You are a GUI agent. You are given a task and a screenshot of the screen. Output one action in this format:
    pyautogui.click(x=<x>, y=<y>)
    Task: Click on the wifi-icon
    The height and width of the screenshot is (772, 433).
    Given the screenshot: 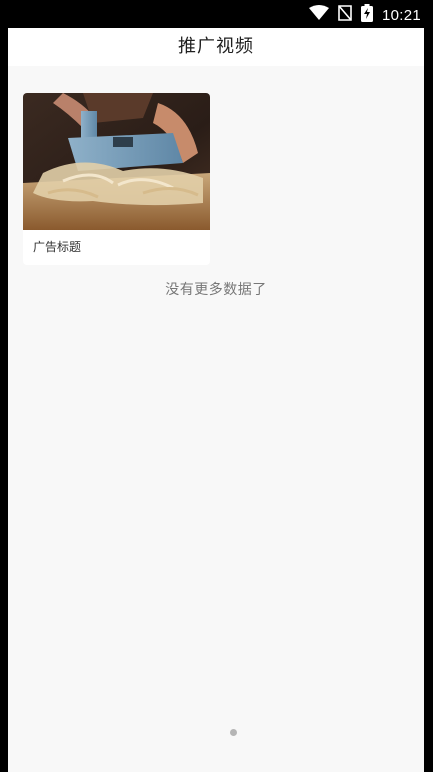 What is the action you would take?
    pyautogui.click(x=318, y=15)
    